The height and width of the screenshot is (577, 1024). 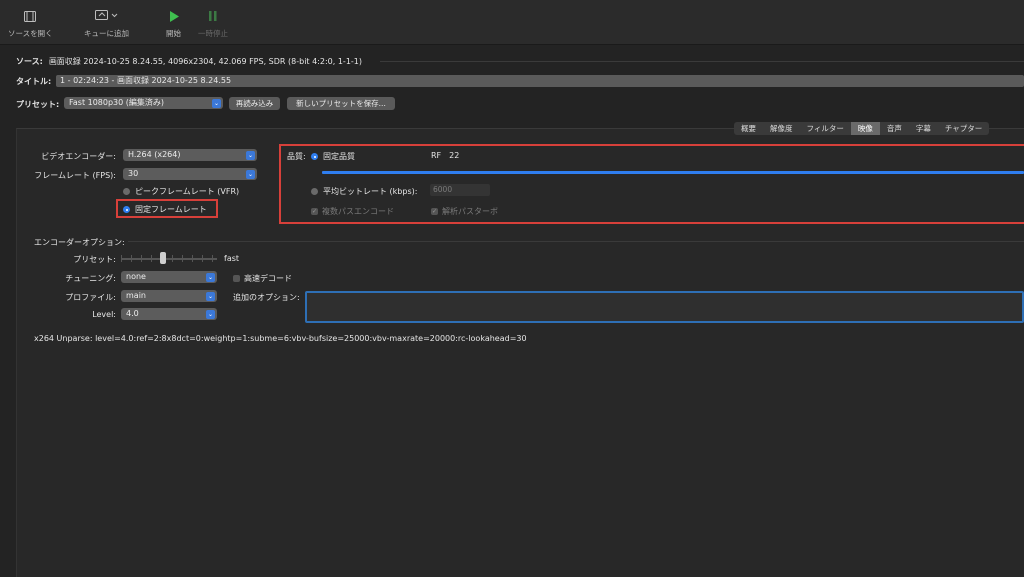 I want to click on peak-vfr-label: ピークフレームレート (VFR), so click(x=187, y=191).